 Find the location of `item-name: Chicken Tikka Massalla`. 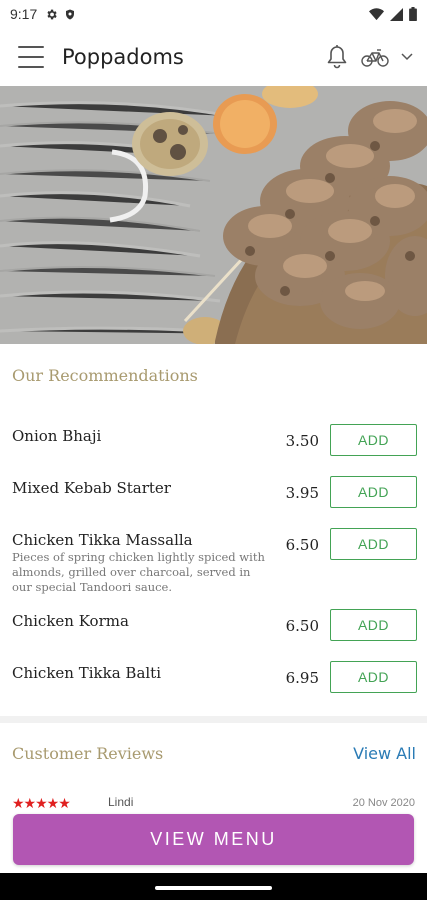

item-name: Chicken Tikka Massalla is located at coordinates (102, 540).